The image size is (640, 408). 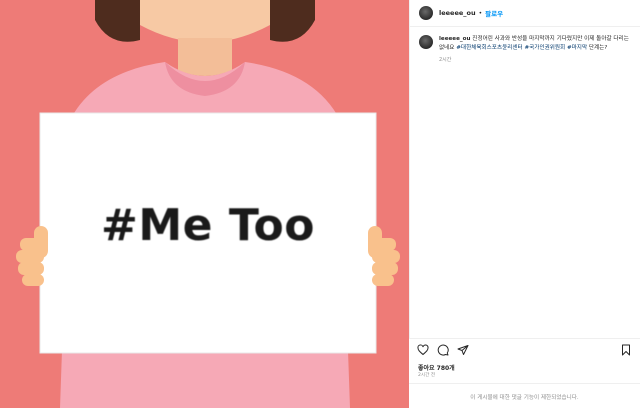 I want to click on hashtag: #대한체육회스포츠윤리센터, so click(x=489, y=48).